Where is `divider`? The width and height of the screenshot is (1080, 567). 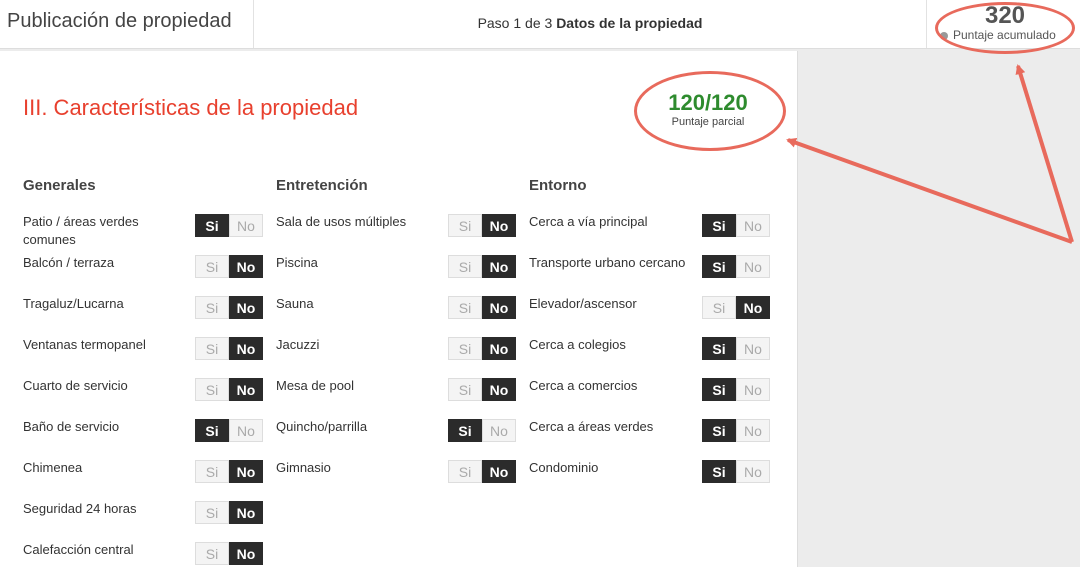 divider is located at coordinates (926, 24).